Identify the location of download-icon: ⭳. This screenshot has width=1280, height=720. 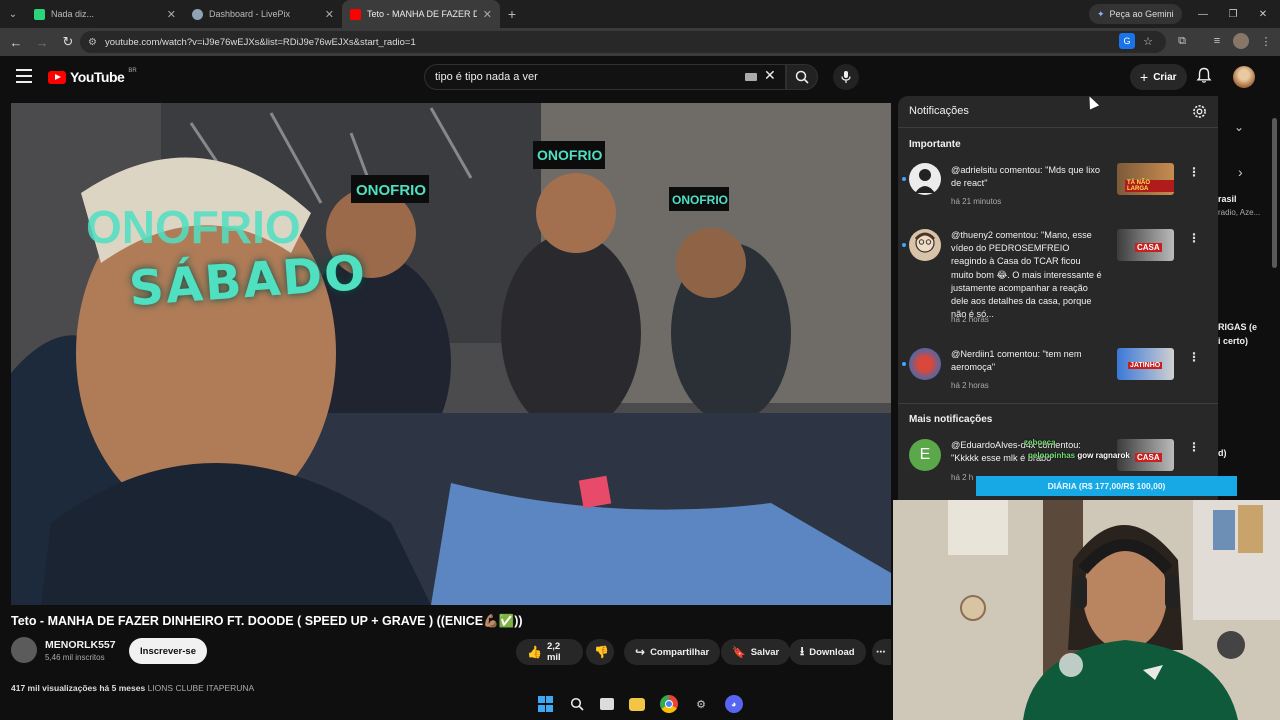
(802, 650).